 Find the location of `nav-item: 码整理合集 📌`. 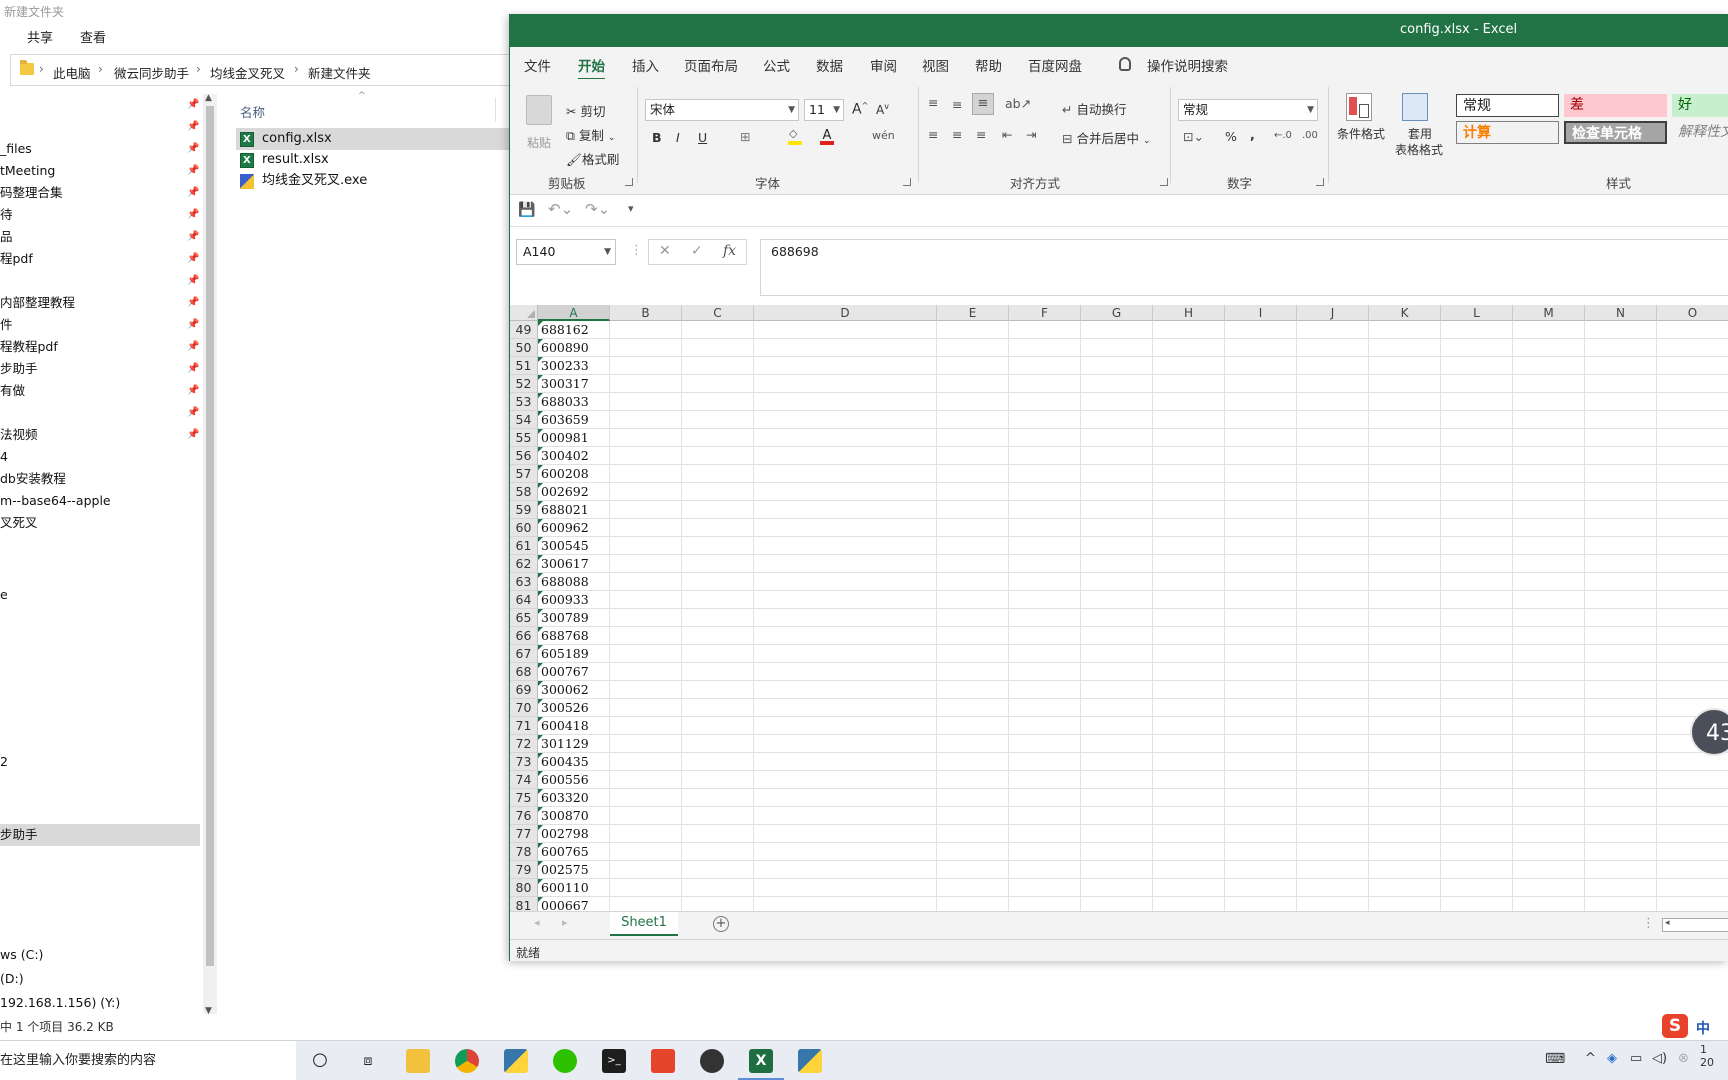

nav-item: 码整理合集 📌 is located at coordinates (100, 193).